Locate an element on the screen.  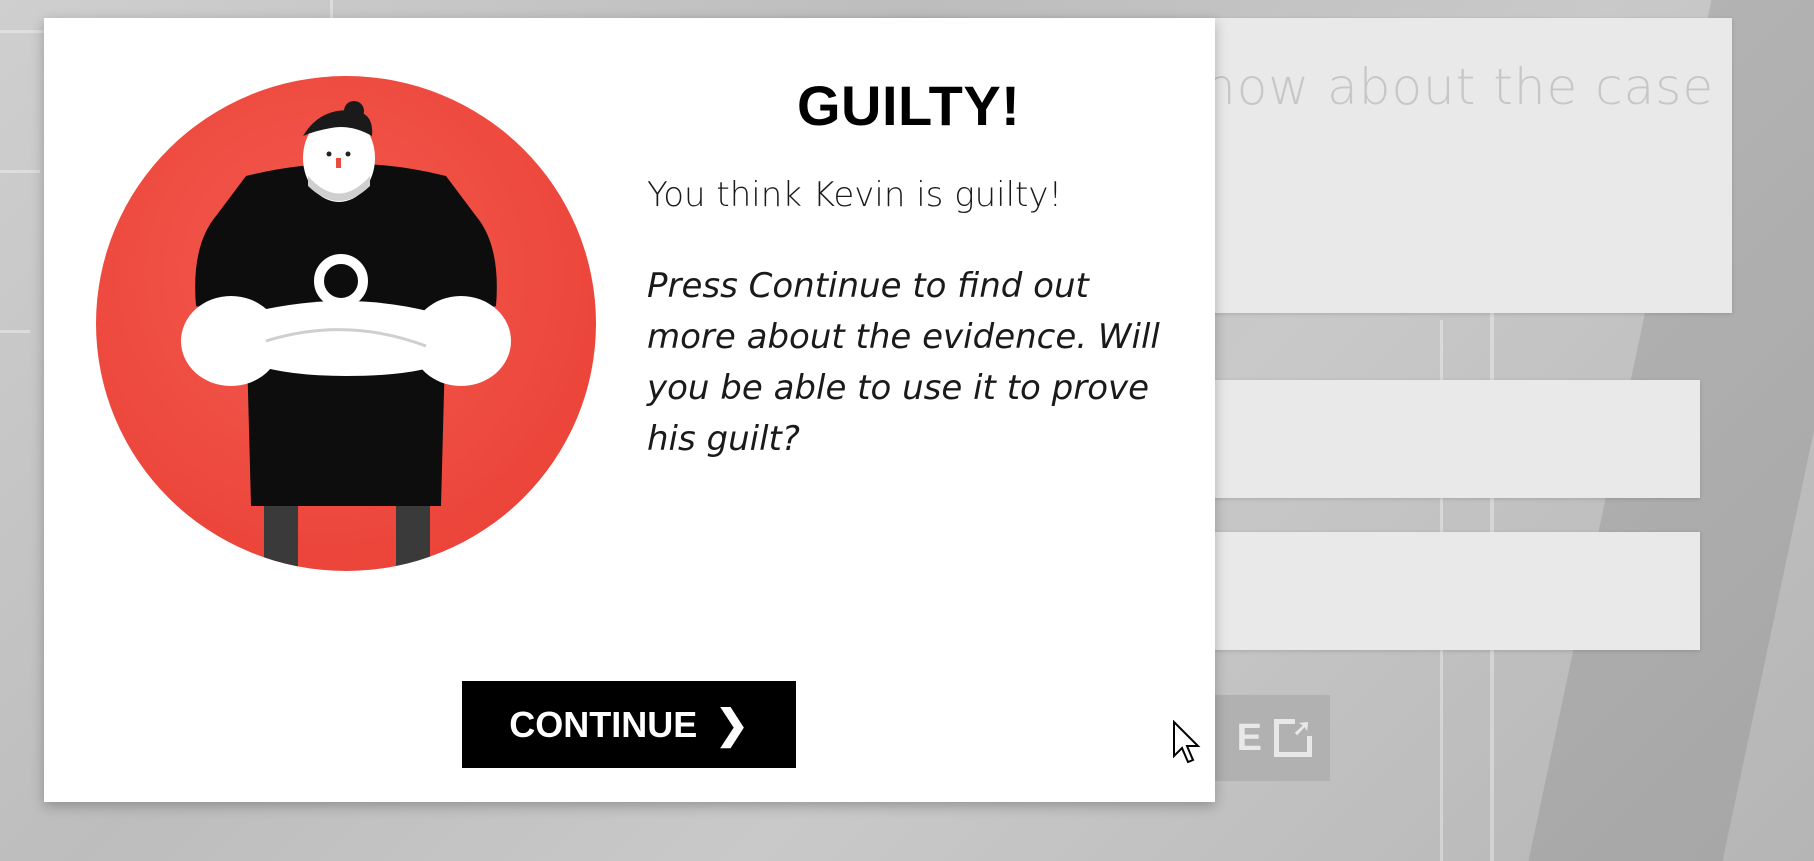
continue-button: CONTINUE ❯ is located at coordinates (629, 724).